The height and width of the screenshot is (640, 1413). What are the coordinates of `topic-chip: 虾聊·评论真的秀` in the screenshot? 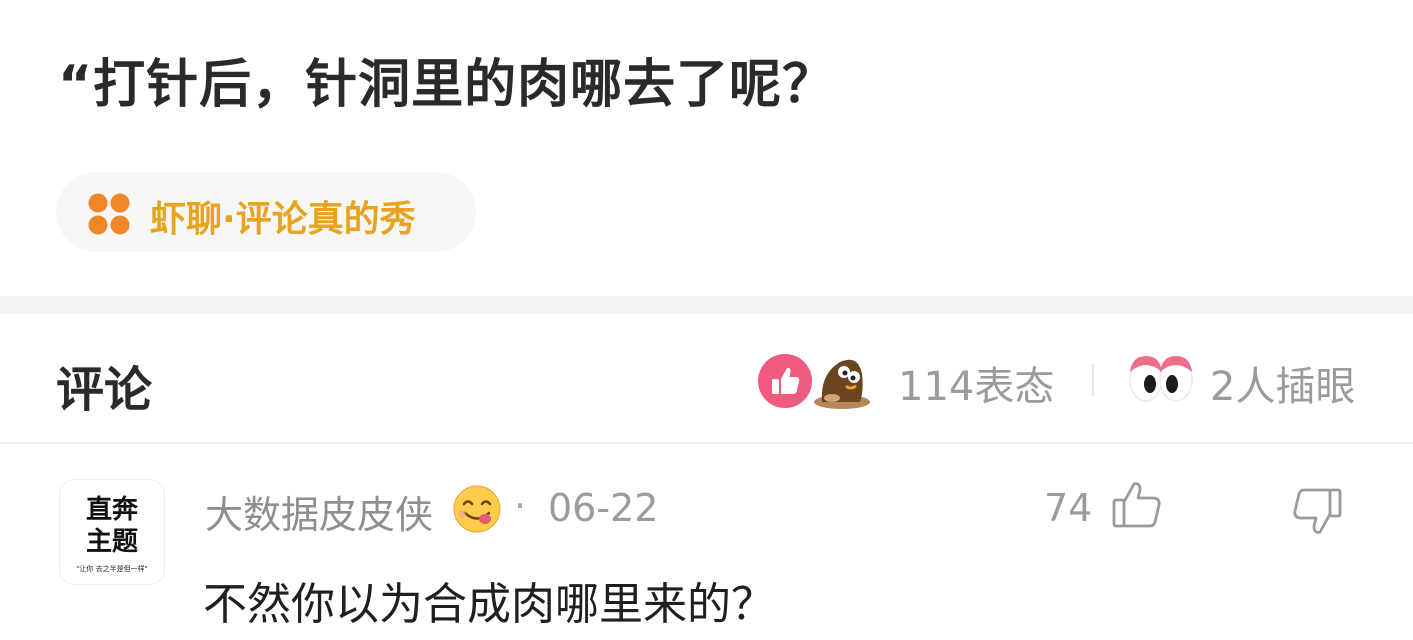 It's located at (266, 212).